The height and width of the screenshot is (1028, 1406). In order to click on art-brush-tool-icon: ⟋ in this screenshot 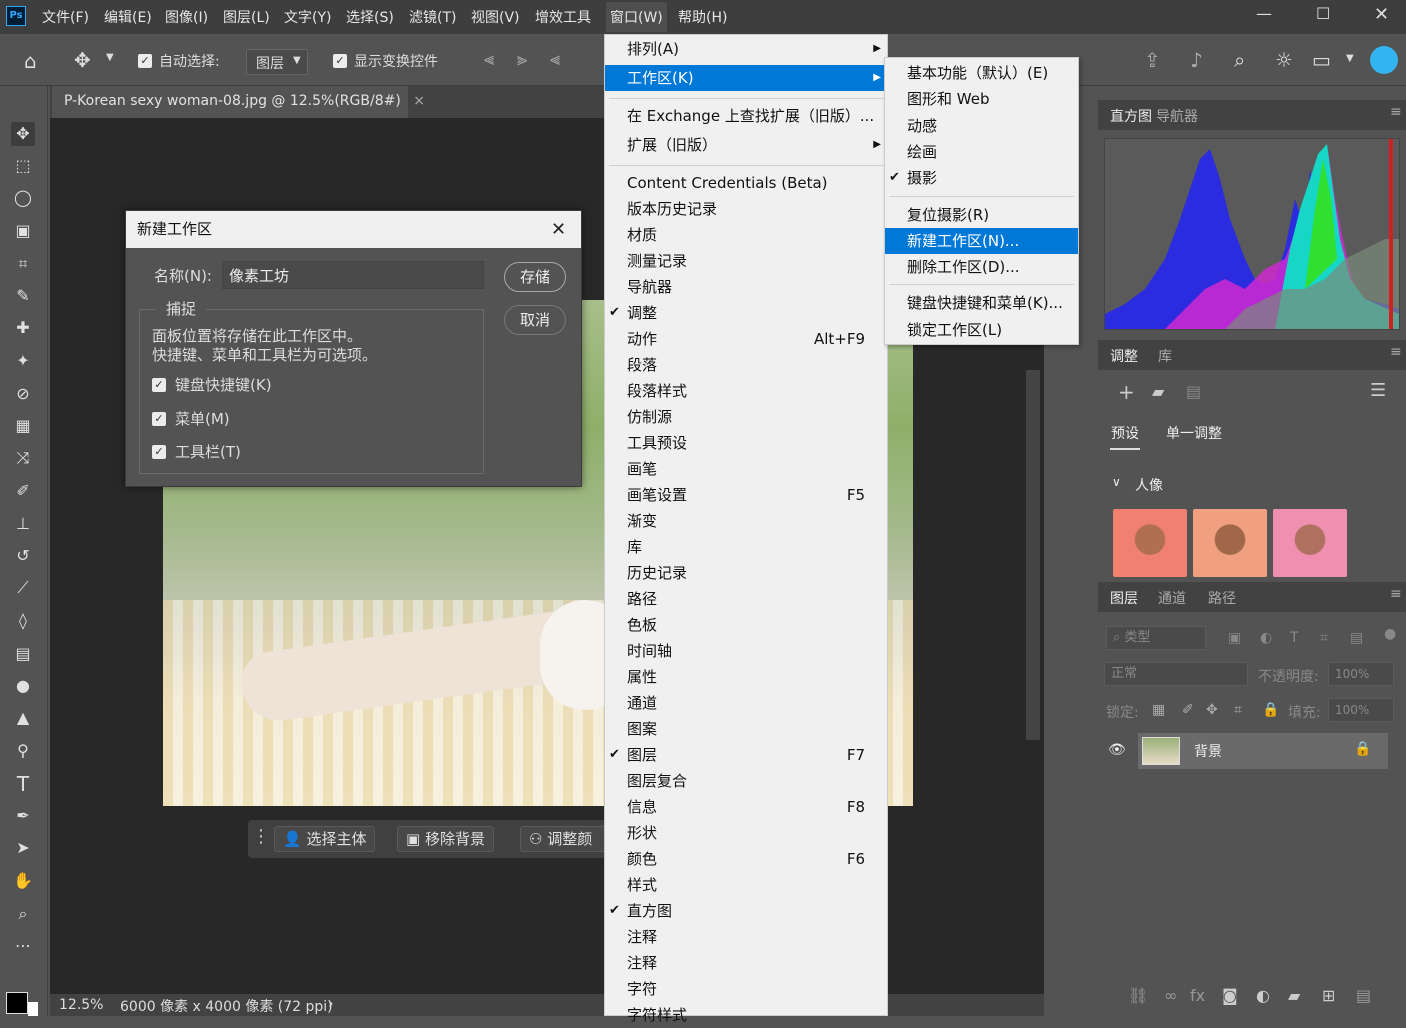, I will do `click(23, 588)`.